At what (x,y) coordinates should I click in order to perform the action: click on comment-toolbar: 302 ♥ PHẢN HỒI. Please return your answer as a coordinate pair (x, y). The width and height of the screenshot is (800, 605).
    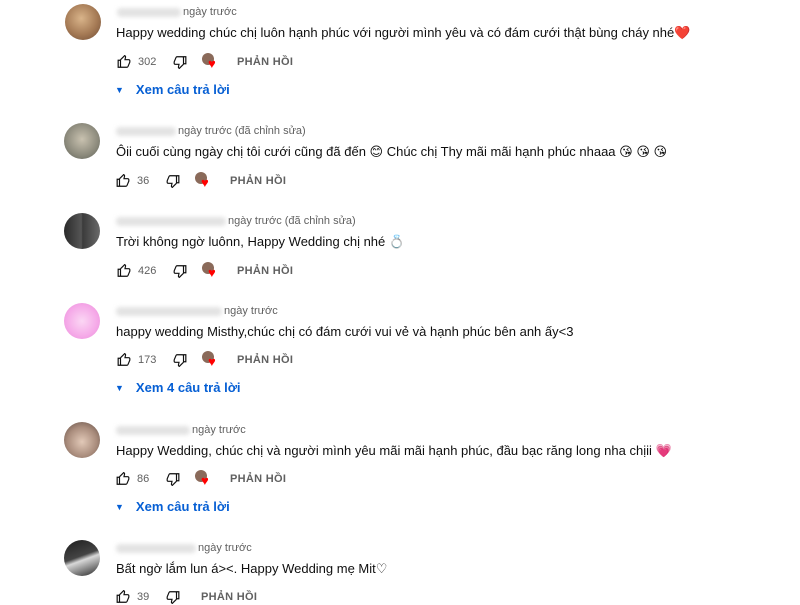
    Looking at the image, I should click on (203, 62).